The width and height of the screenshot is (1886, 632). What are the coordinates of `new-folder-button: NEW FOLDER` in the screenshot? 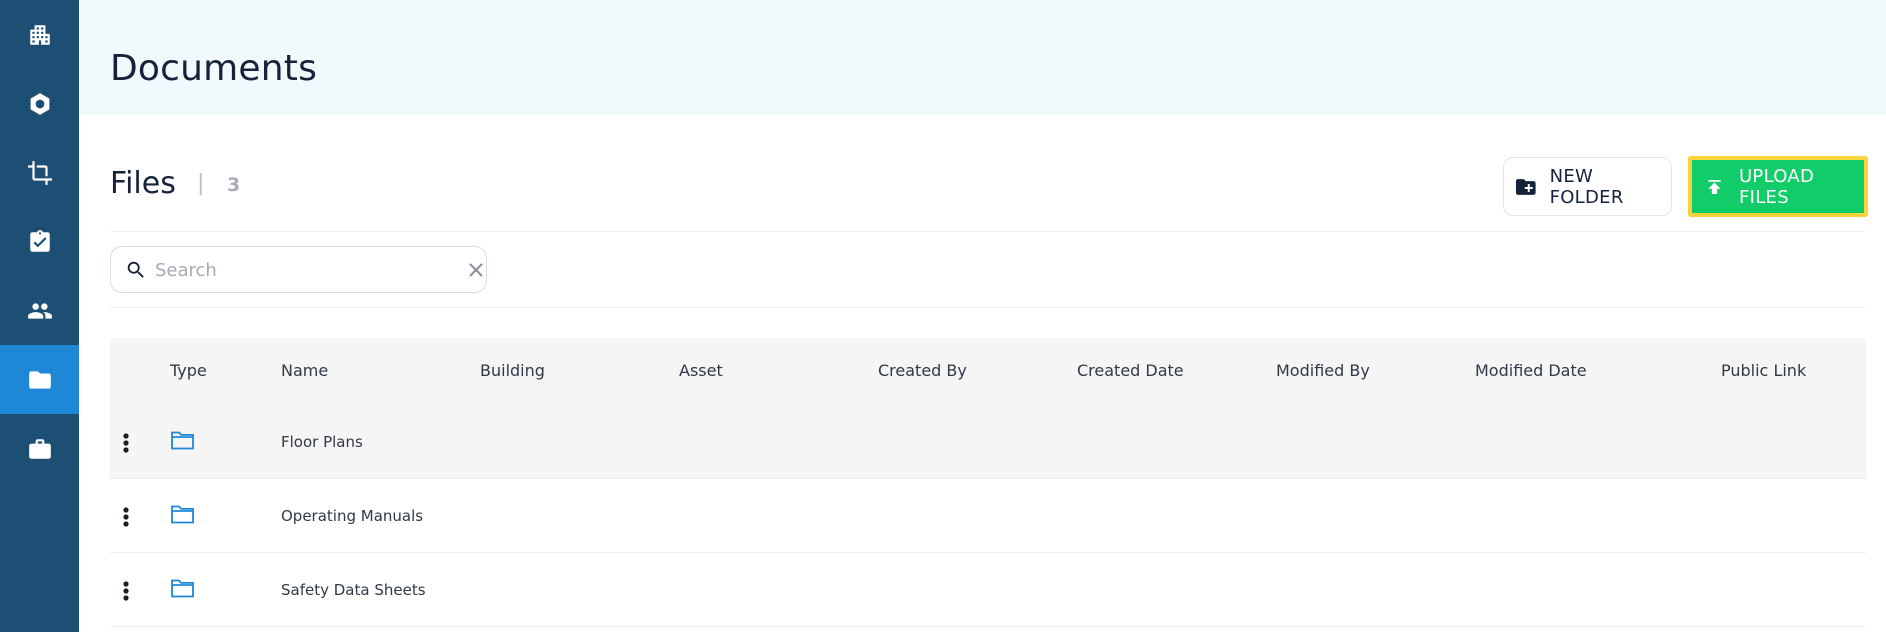 It's located at (1587, 186).